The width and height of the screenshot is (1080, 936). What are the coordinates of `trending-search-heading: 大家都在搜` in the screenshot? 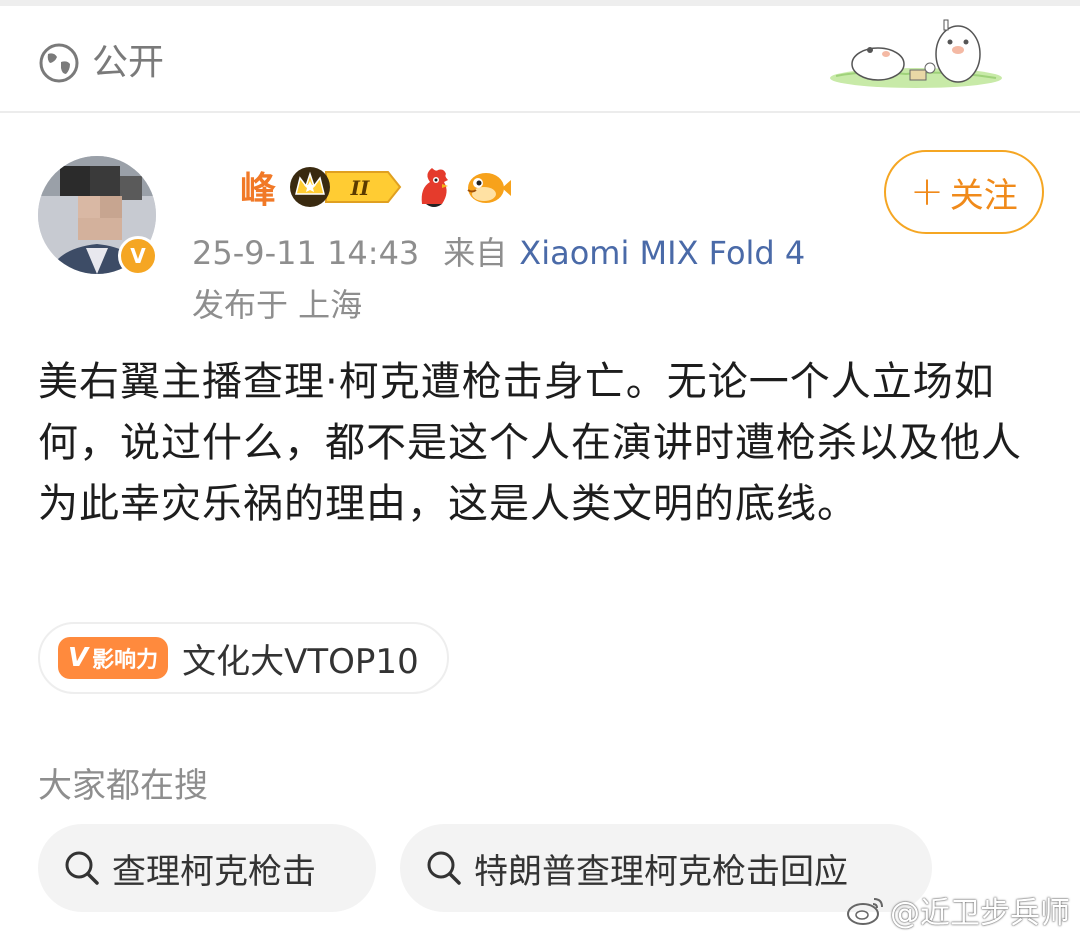 It's located at (123, 786).